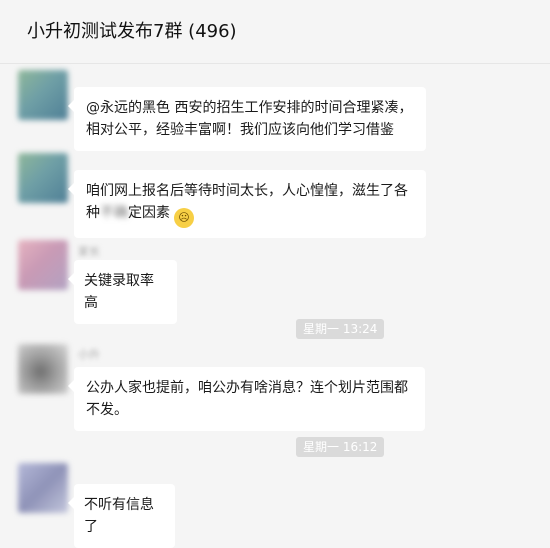 The height and width of the screenshot is (548, 550). What do you see at coordinates (340, 329) in the screenshot?
I see `timestamp: 星期一 13:24` at bounding box center [340, 329].